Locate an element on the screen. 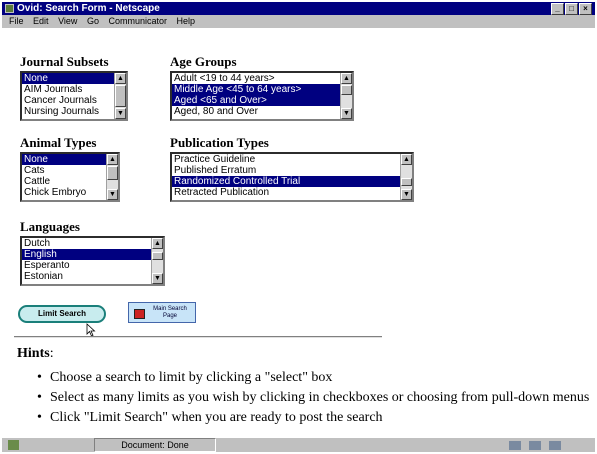  menu-help: Help is located at coordinates (186, 21).